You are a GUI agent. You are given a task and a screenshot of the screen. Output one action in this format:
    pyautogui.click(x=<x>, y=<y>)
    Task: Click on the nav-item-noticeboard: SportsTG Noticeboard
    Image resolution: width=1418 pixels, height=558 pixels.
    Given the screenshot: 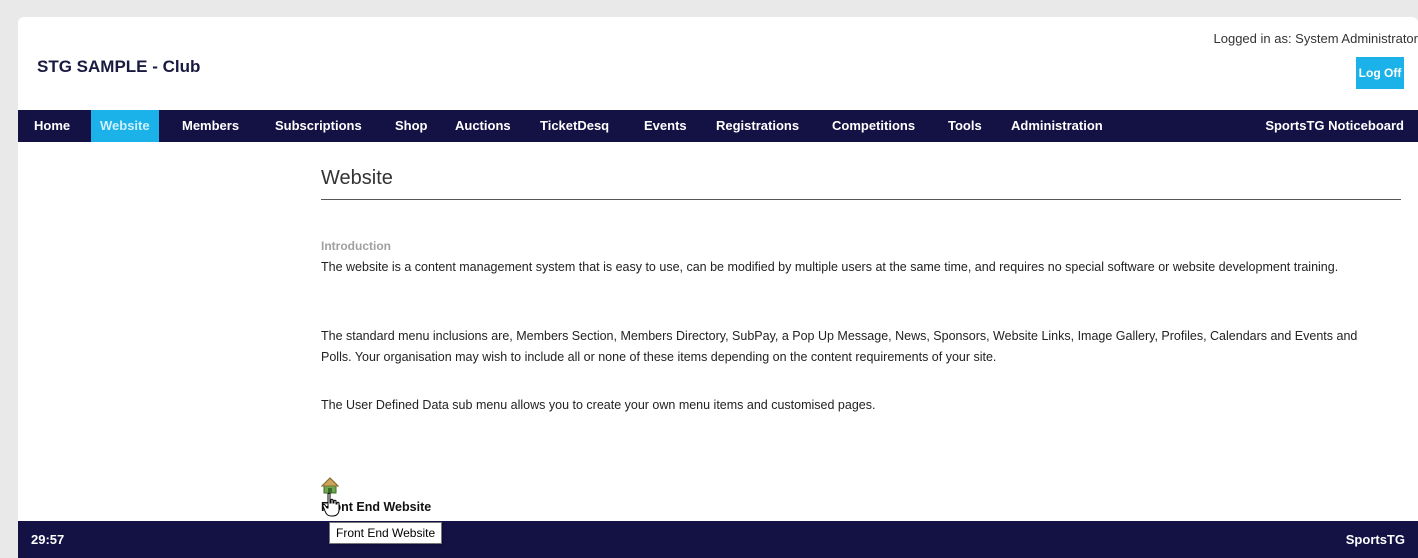 What is the action you would take?
    pyautogui.click(x=1334, y=126)
    